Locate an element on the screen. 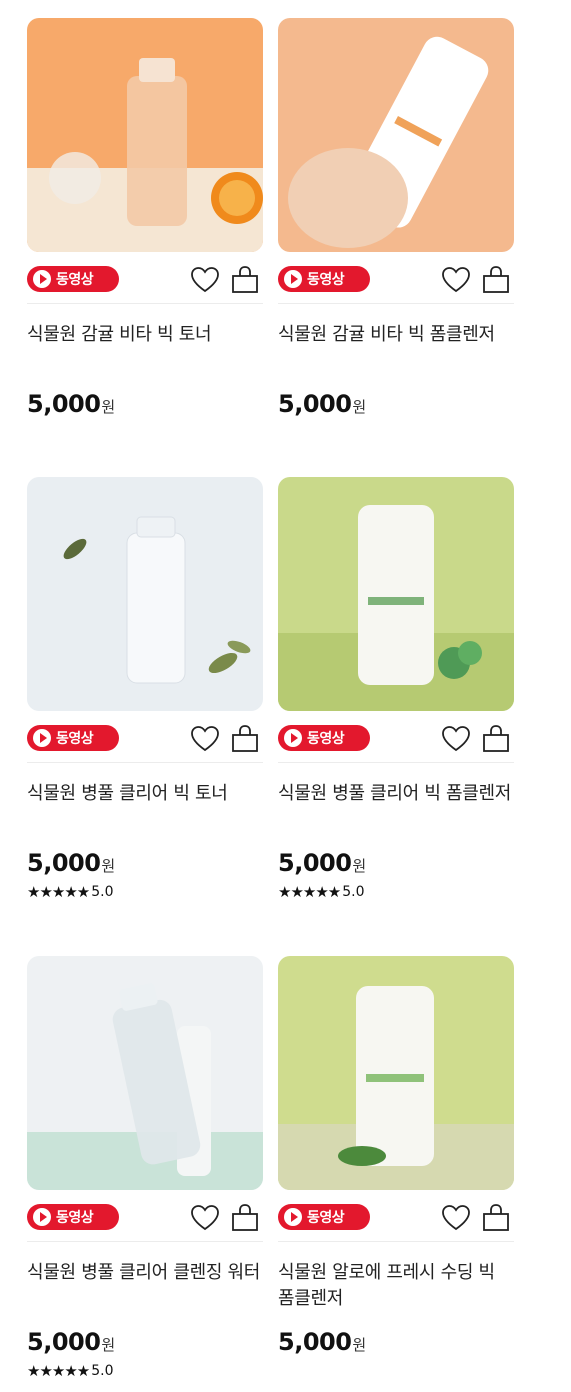  product-card: 동영상 식물원 알로에 프레시 수딩 빅 폼클렌저 5,000 원 is located at coordinates (396, 1156).